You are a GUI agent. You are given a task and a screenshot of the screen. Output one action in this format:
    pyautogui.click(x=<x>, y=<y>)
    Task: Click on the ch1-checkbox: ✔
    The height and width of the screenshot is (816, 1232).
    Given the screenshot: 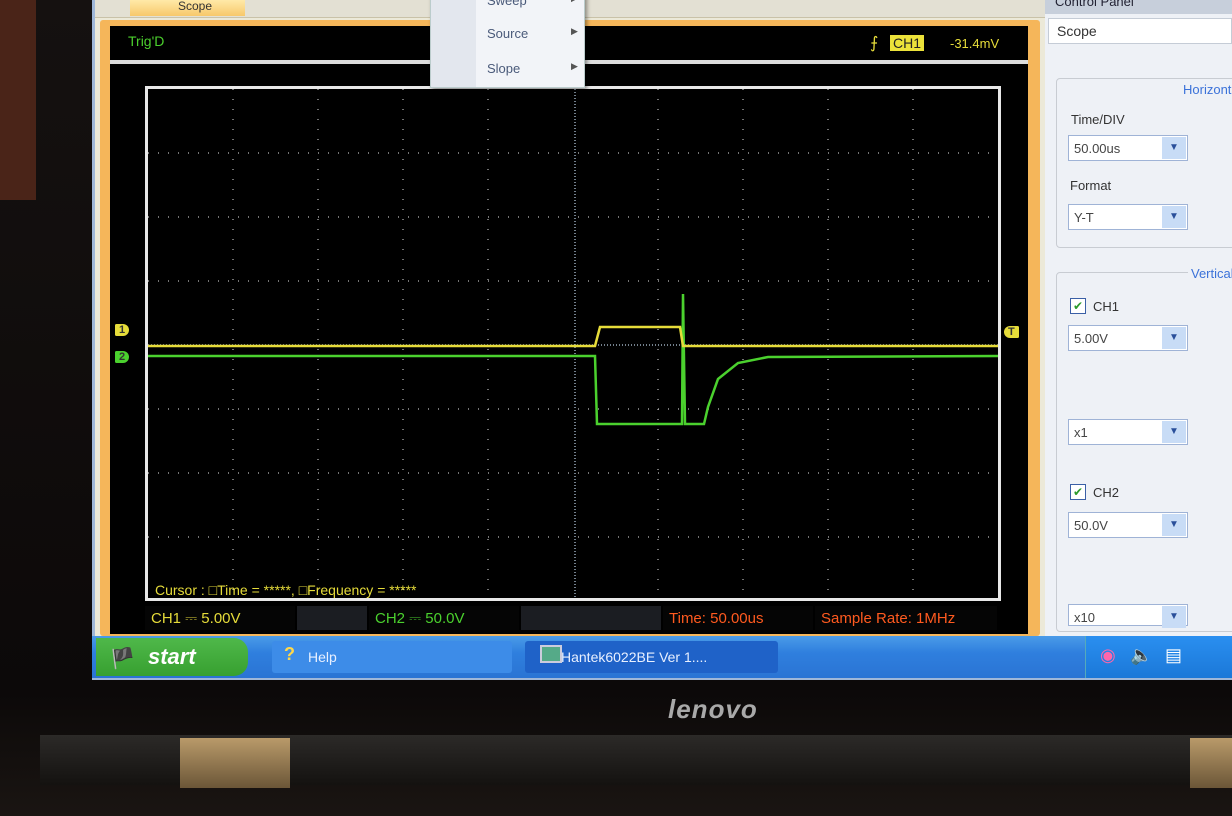 What is the action you would take?
    pyautogui.click(x=1078, y=306)
    